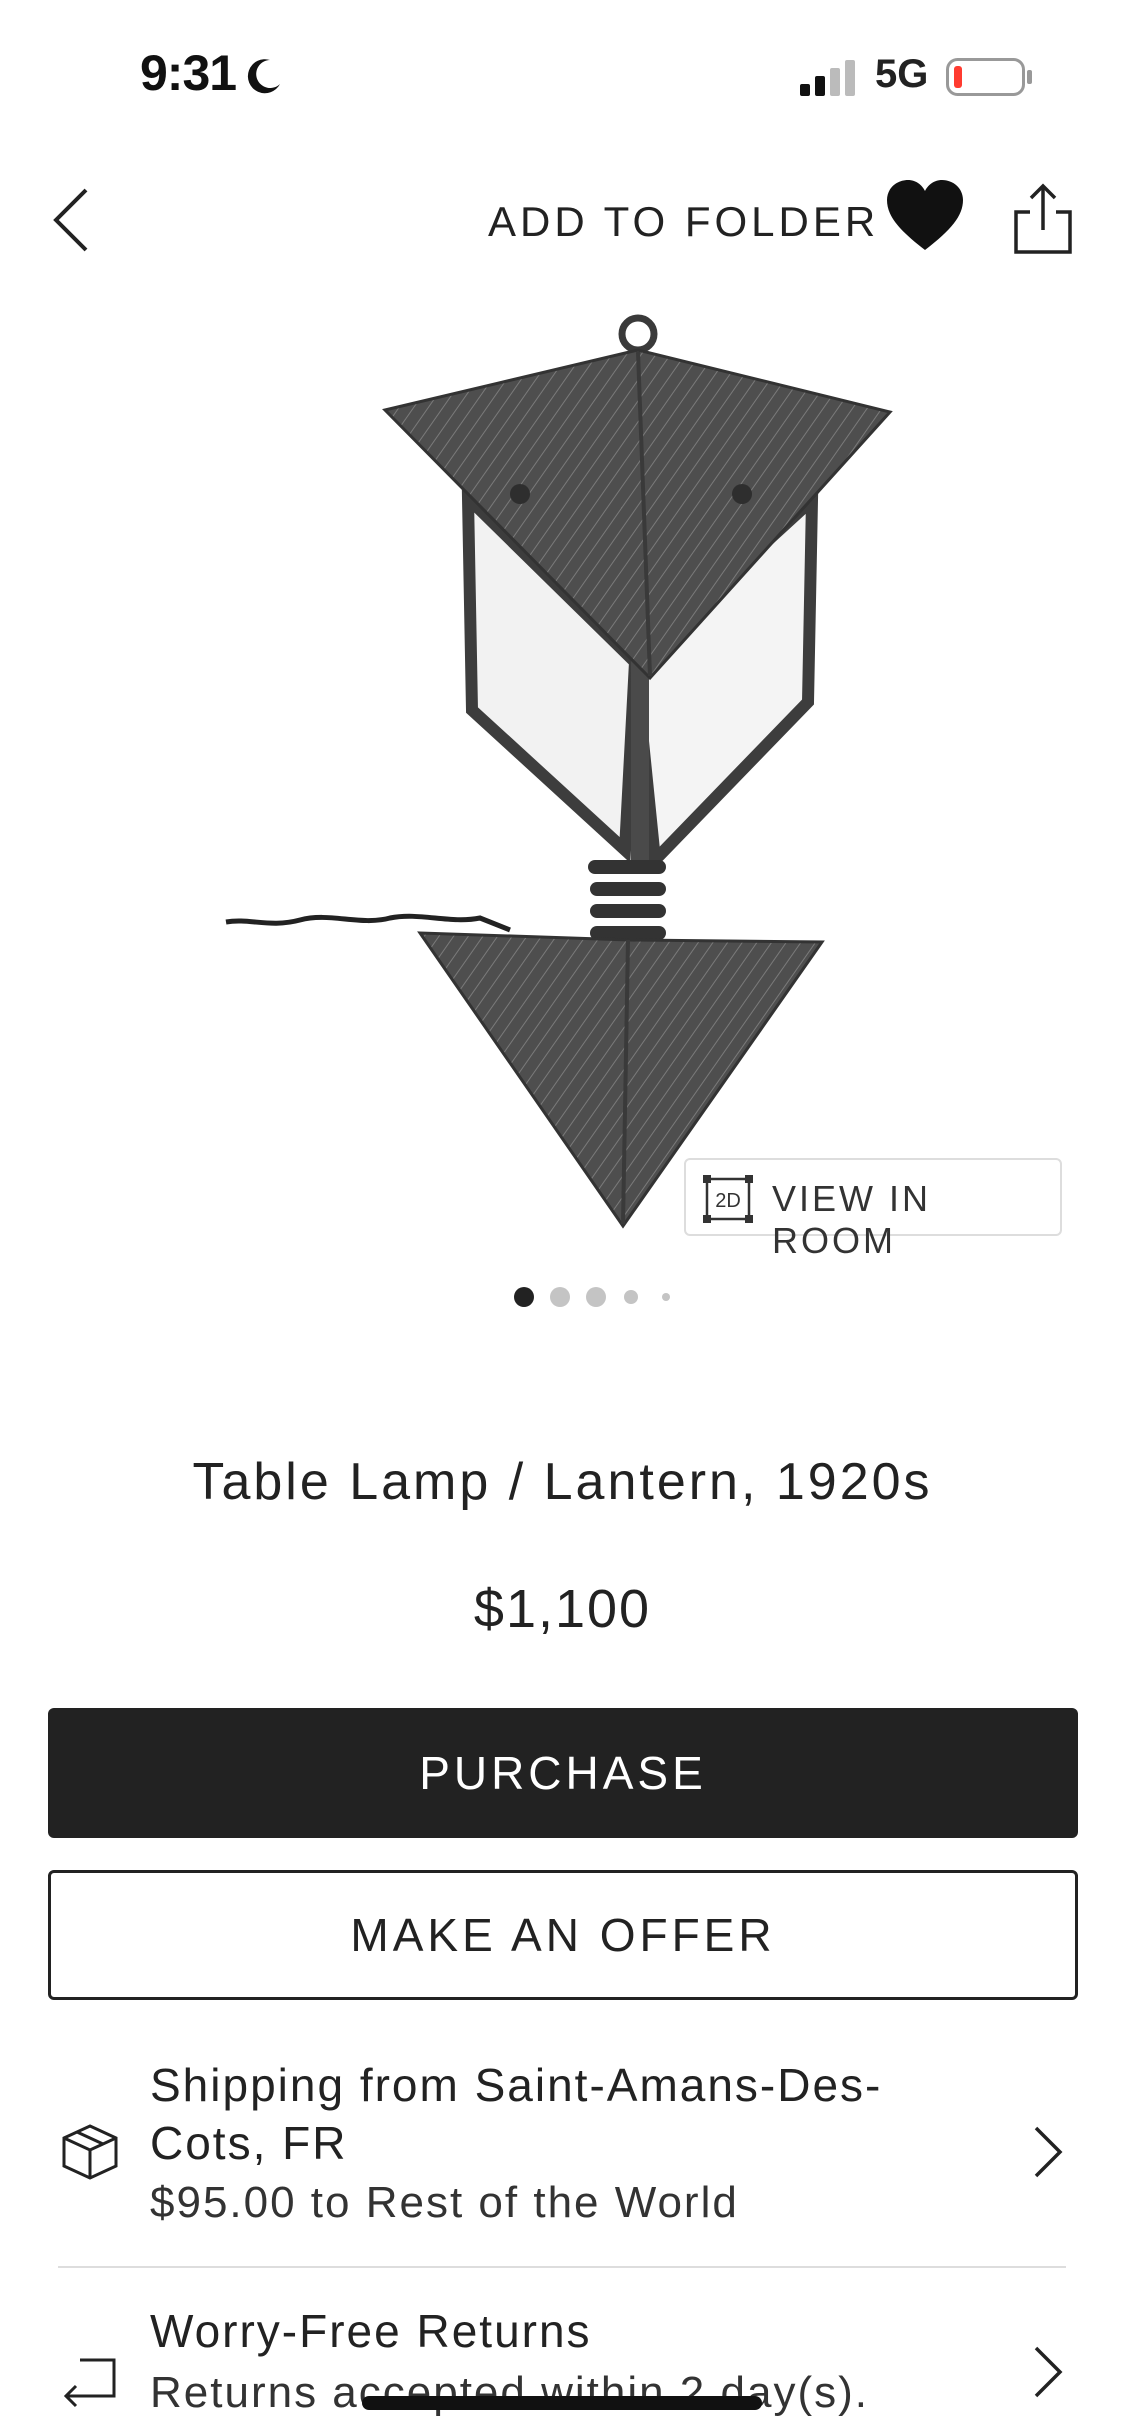 The height and width of the screenshot is (2436, 1125). Describe the element at coordinates (188, 73) in the screenshot. I see `status-time: 9:31` at that location.